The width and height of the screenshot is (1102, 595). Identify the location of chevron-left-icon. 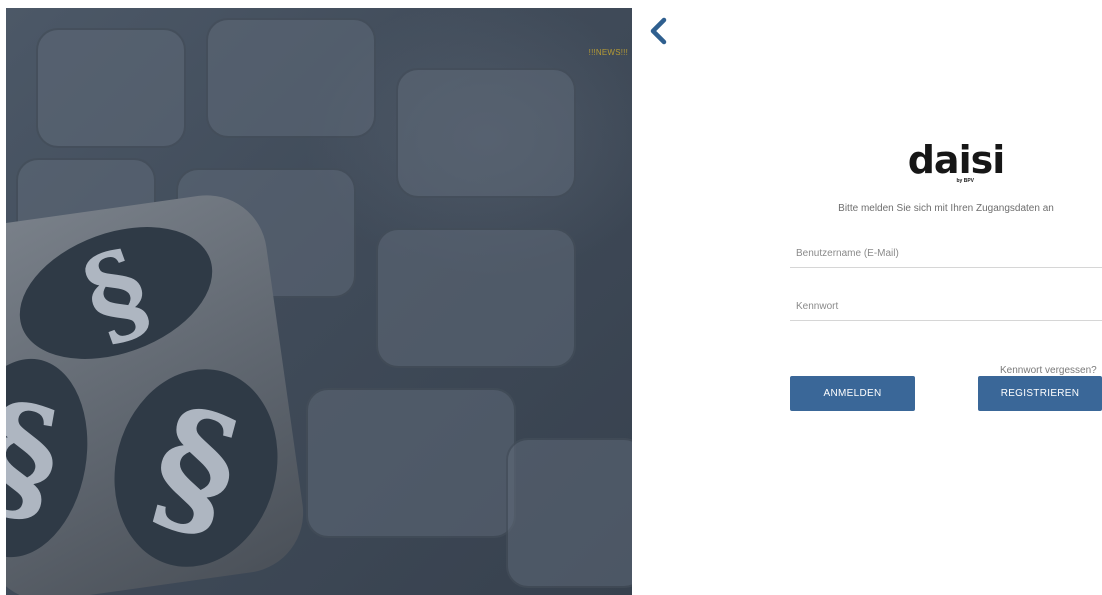
(658, 31).